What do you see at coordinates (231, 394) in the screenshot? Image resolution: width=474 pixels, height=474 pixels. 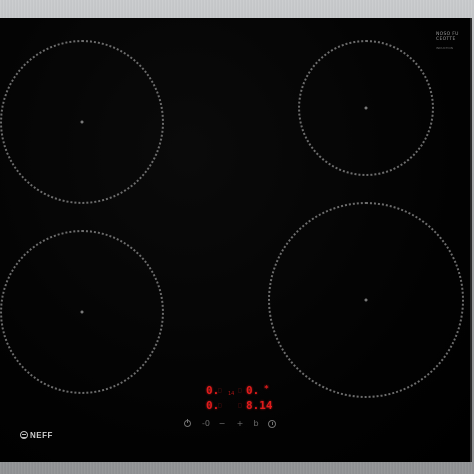 I see `display-center-mark: 14` at bounding box center [231, 394].